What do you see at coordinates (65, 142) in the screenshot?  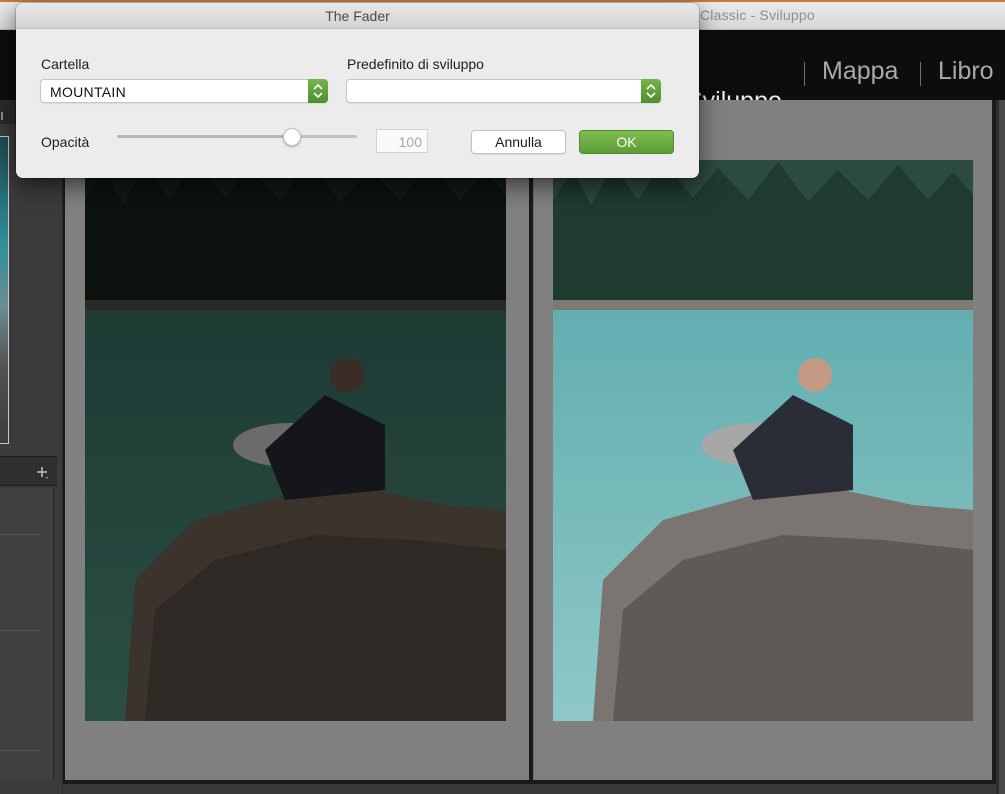 I see `opacity-label: Opacità` at bounding box center [65, 142].